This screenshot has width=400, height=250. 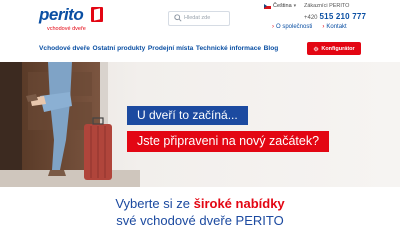 What do you see at coordinates (61, 14) in the screenshot?
I see `logo-wordmark: perito` at bounding box center [61, 14].